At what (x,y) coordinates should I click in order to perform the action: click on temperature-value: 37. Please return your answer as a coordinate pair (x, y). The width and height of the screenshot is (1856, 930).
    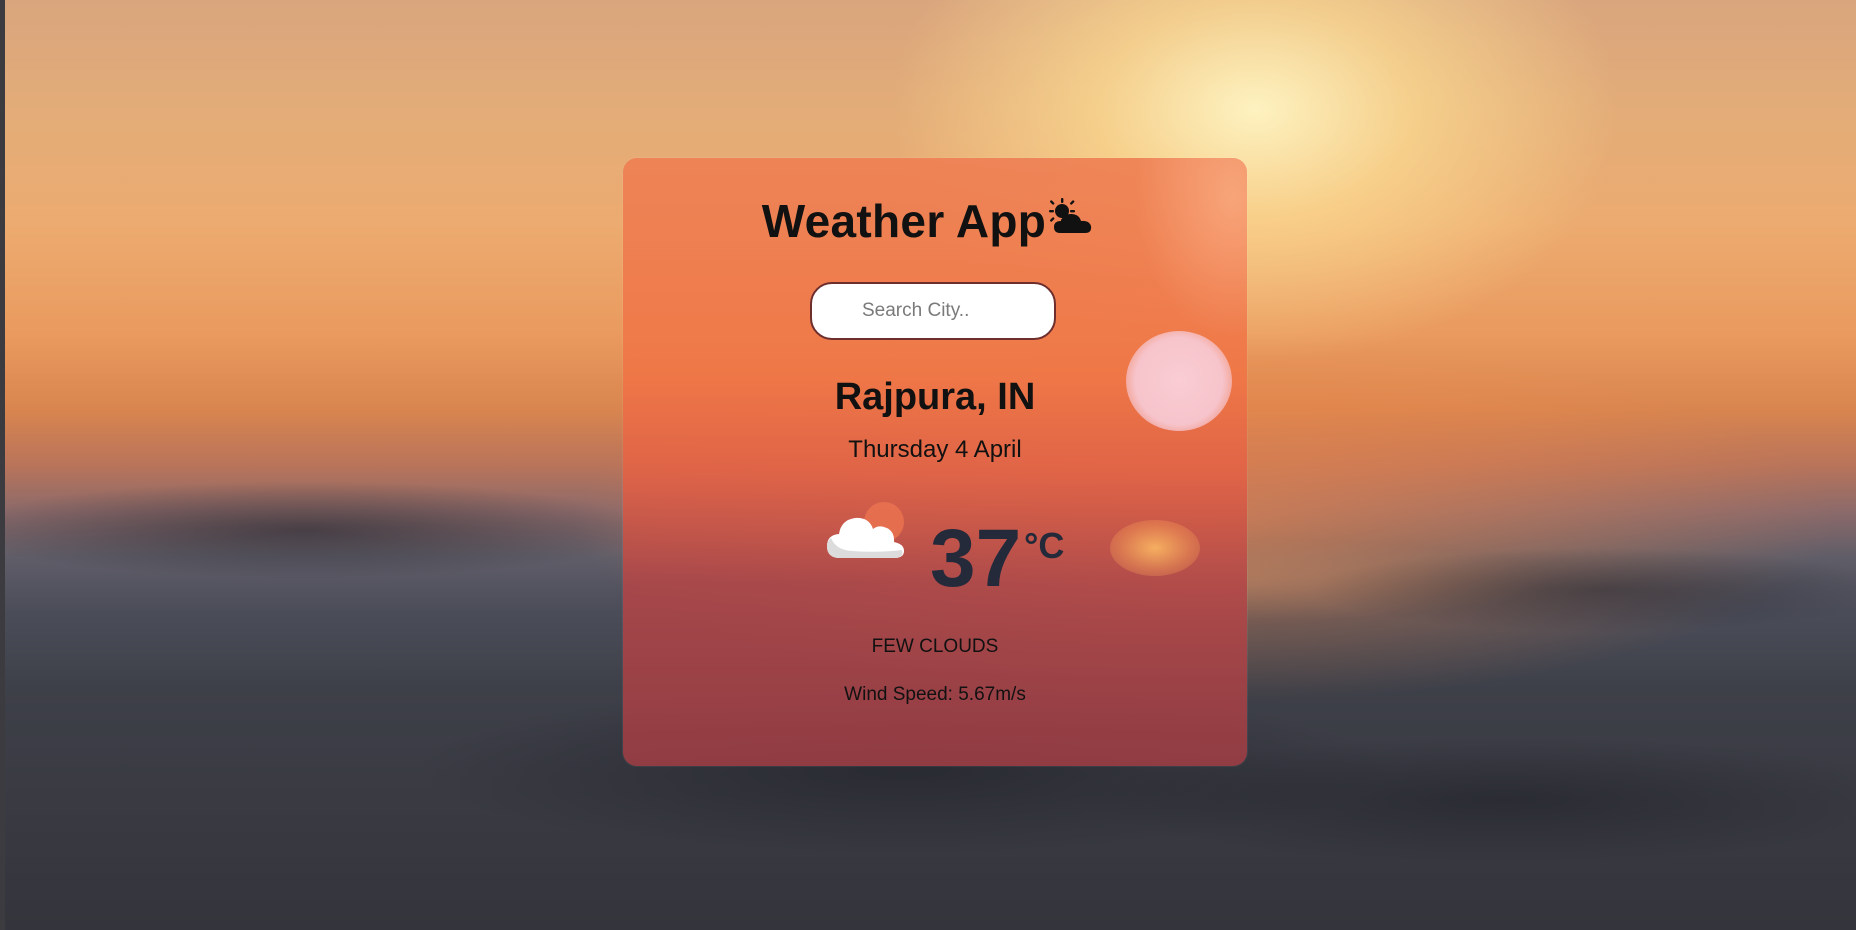
    Looking at the image, I should click on (976, 558).